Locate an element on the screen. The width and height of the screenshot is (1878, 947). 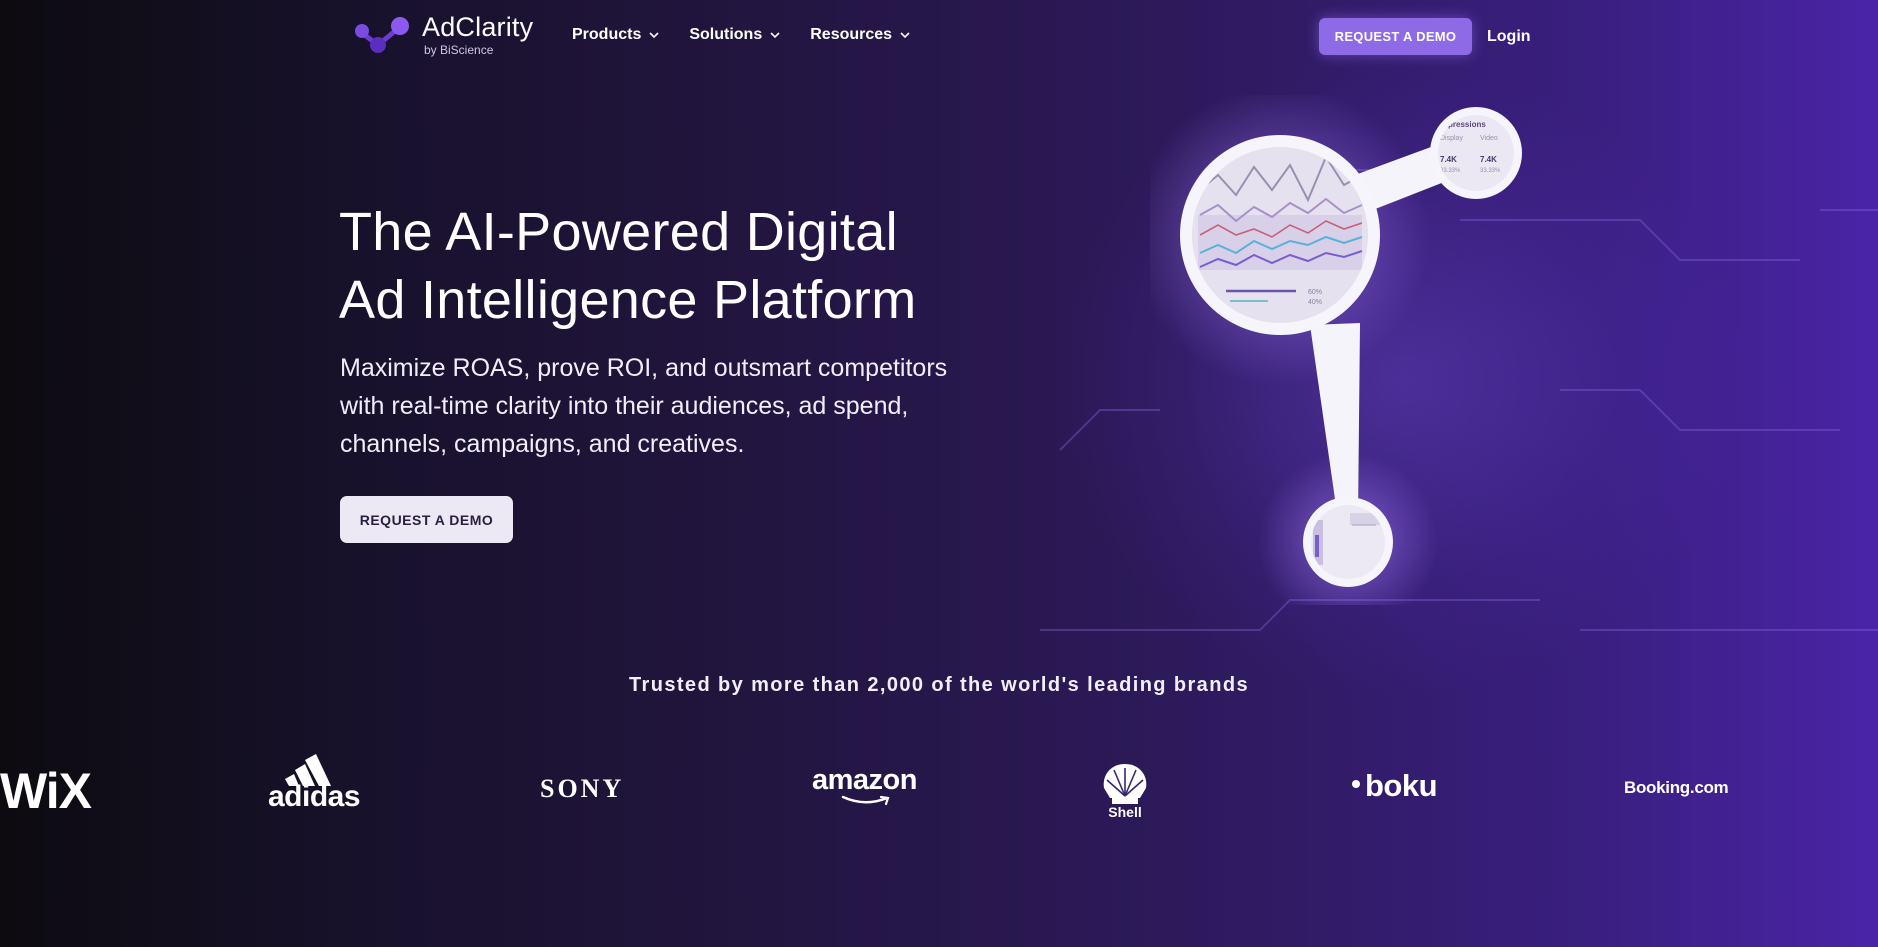
boku-dot-icon is located at coordinates (1356, 784).